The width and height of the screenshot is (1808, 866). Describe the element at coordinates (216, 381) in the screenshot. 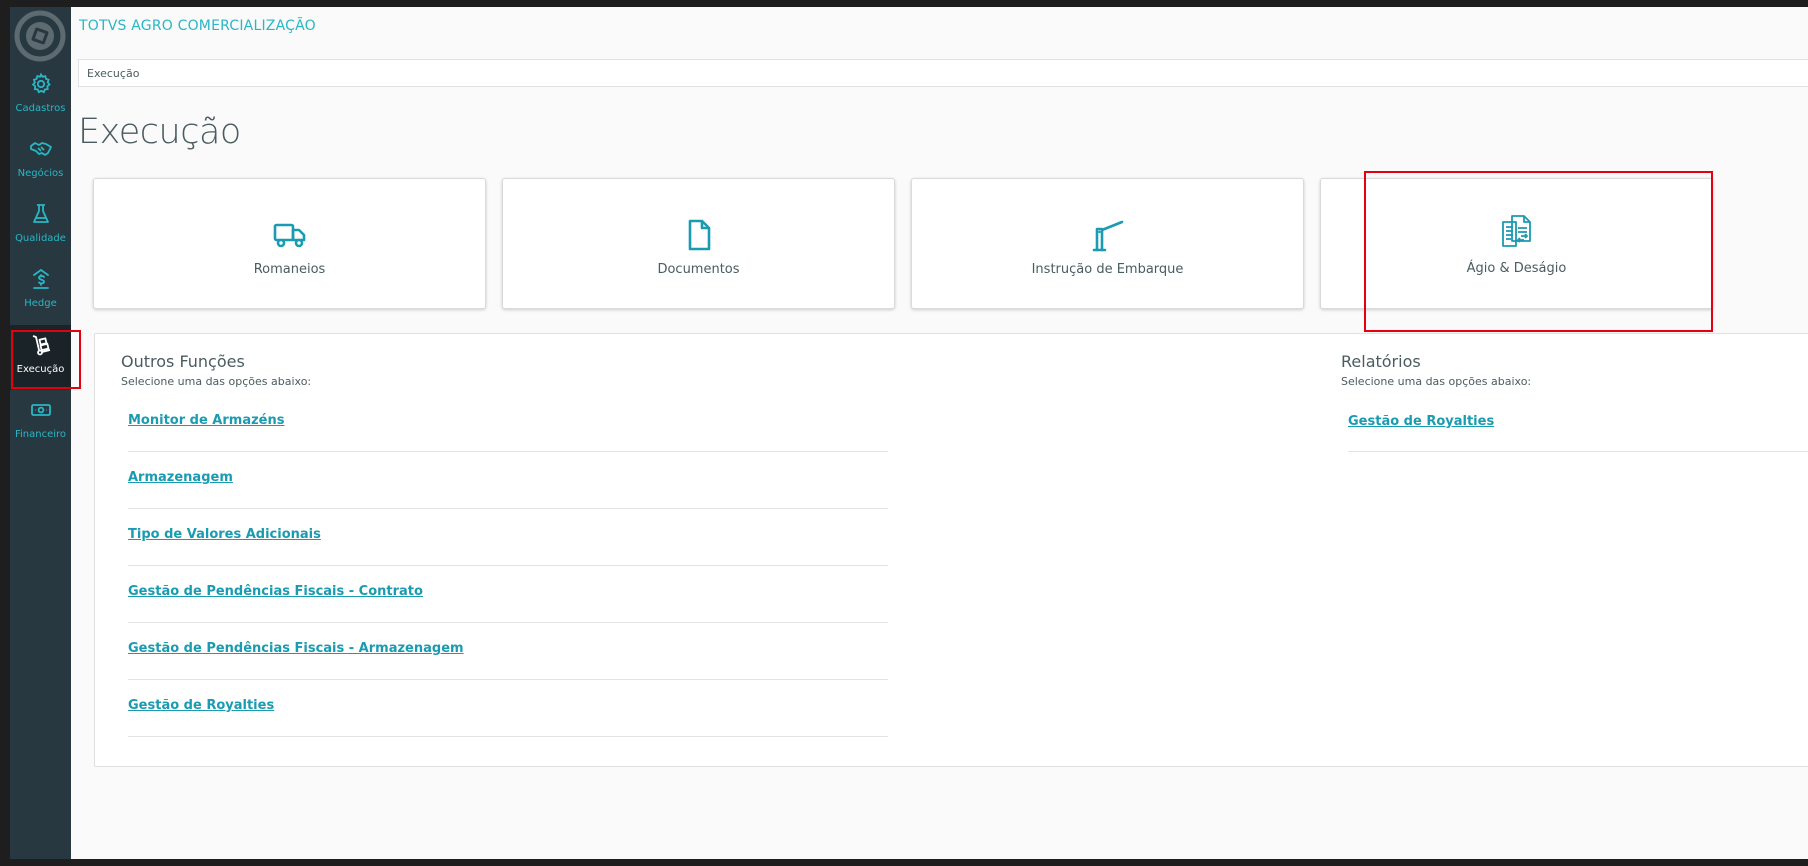

I see `section-subtitle-outros: Selecione uma das opções abaixo:` at that location.